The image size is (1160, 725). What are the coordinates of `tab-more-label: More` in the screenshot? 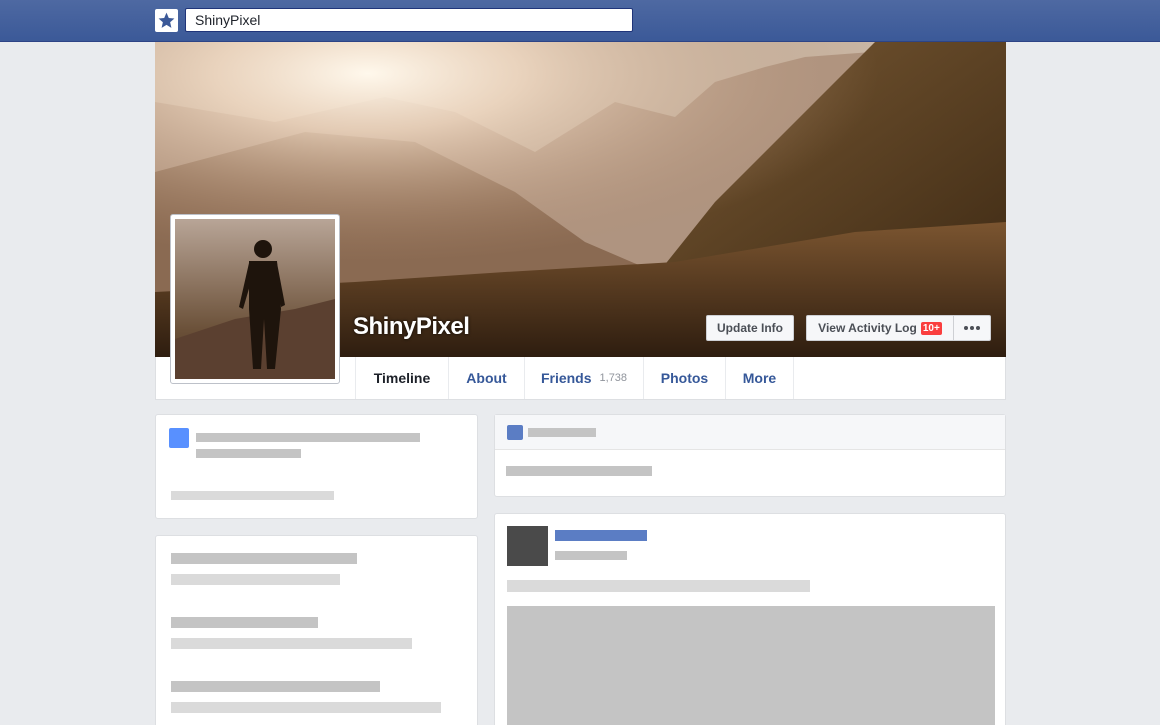 It's located at (759, 378).